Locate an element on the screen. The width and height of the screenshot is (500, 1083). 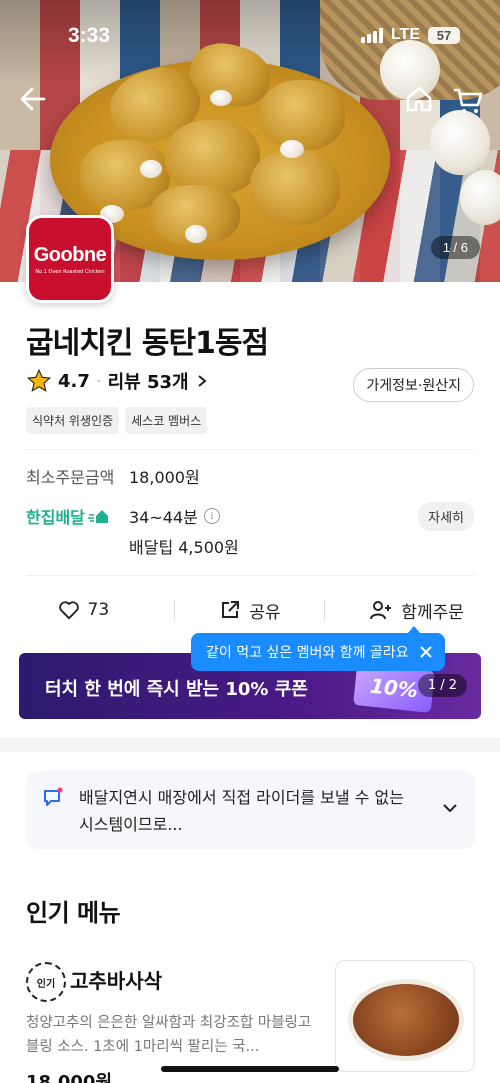
group-order-button: 함께주문 is located at coordinates (416, 610).